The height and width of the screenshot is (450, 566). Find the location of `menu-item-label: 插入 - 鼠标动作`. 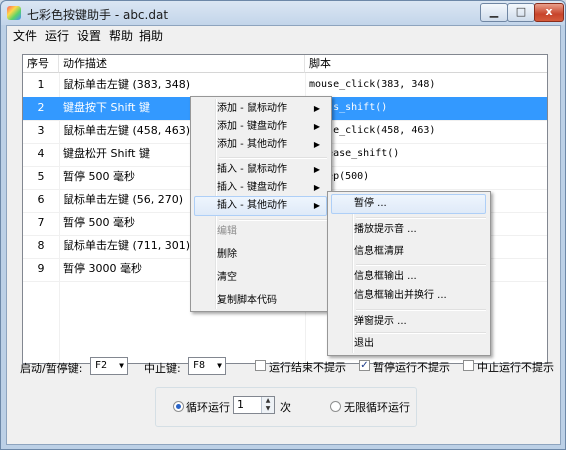

menu-item-label: 插入 - 鼠标动作 is located at coordinates (252, 169).